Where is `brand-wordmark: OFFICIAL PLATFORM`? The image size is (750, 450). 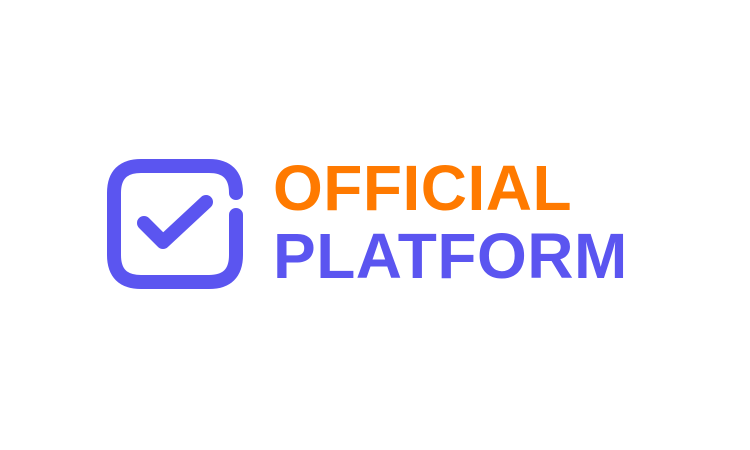 brand-wordmark: OFFICIAL PLATFORM is located at coordinates (450, 224).